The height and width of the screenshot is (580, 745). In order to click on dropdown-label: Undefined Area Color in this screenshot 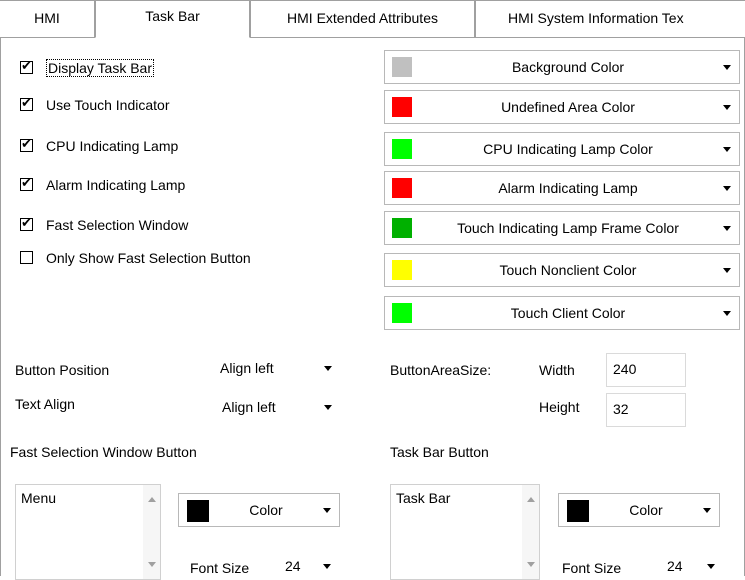, I will do `click(568, 107)`.